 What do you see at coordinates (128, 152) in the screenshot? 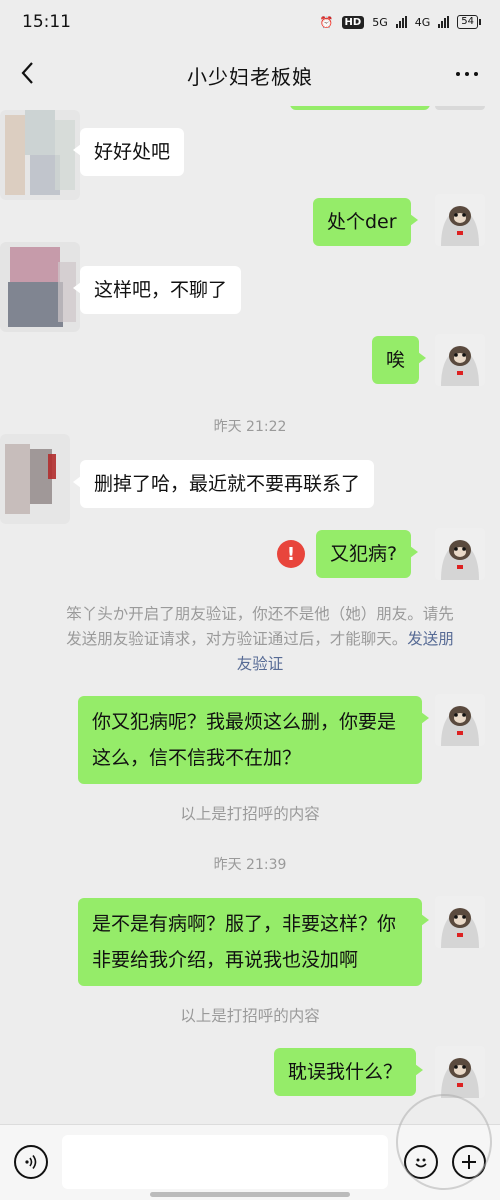
I see `message-bubble: 好好处吧` at bounding box center [128, 152].